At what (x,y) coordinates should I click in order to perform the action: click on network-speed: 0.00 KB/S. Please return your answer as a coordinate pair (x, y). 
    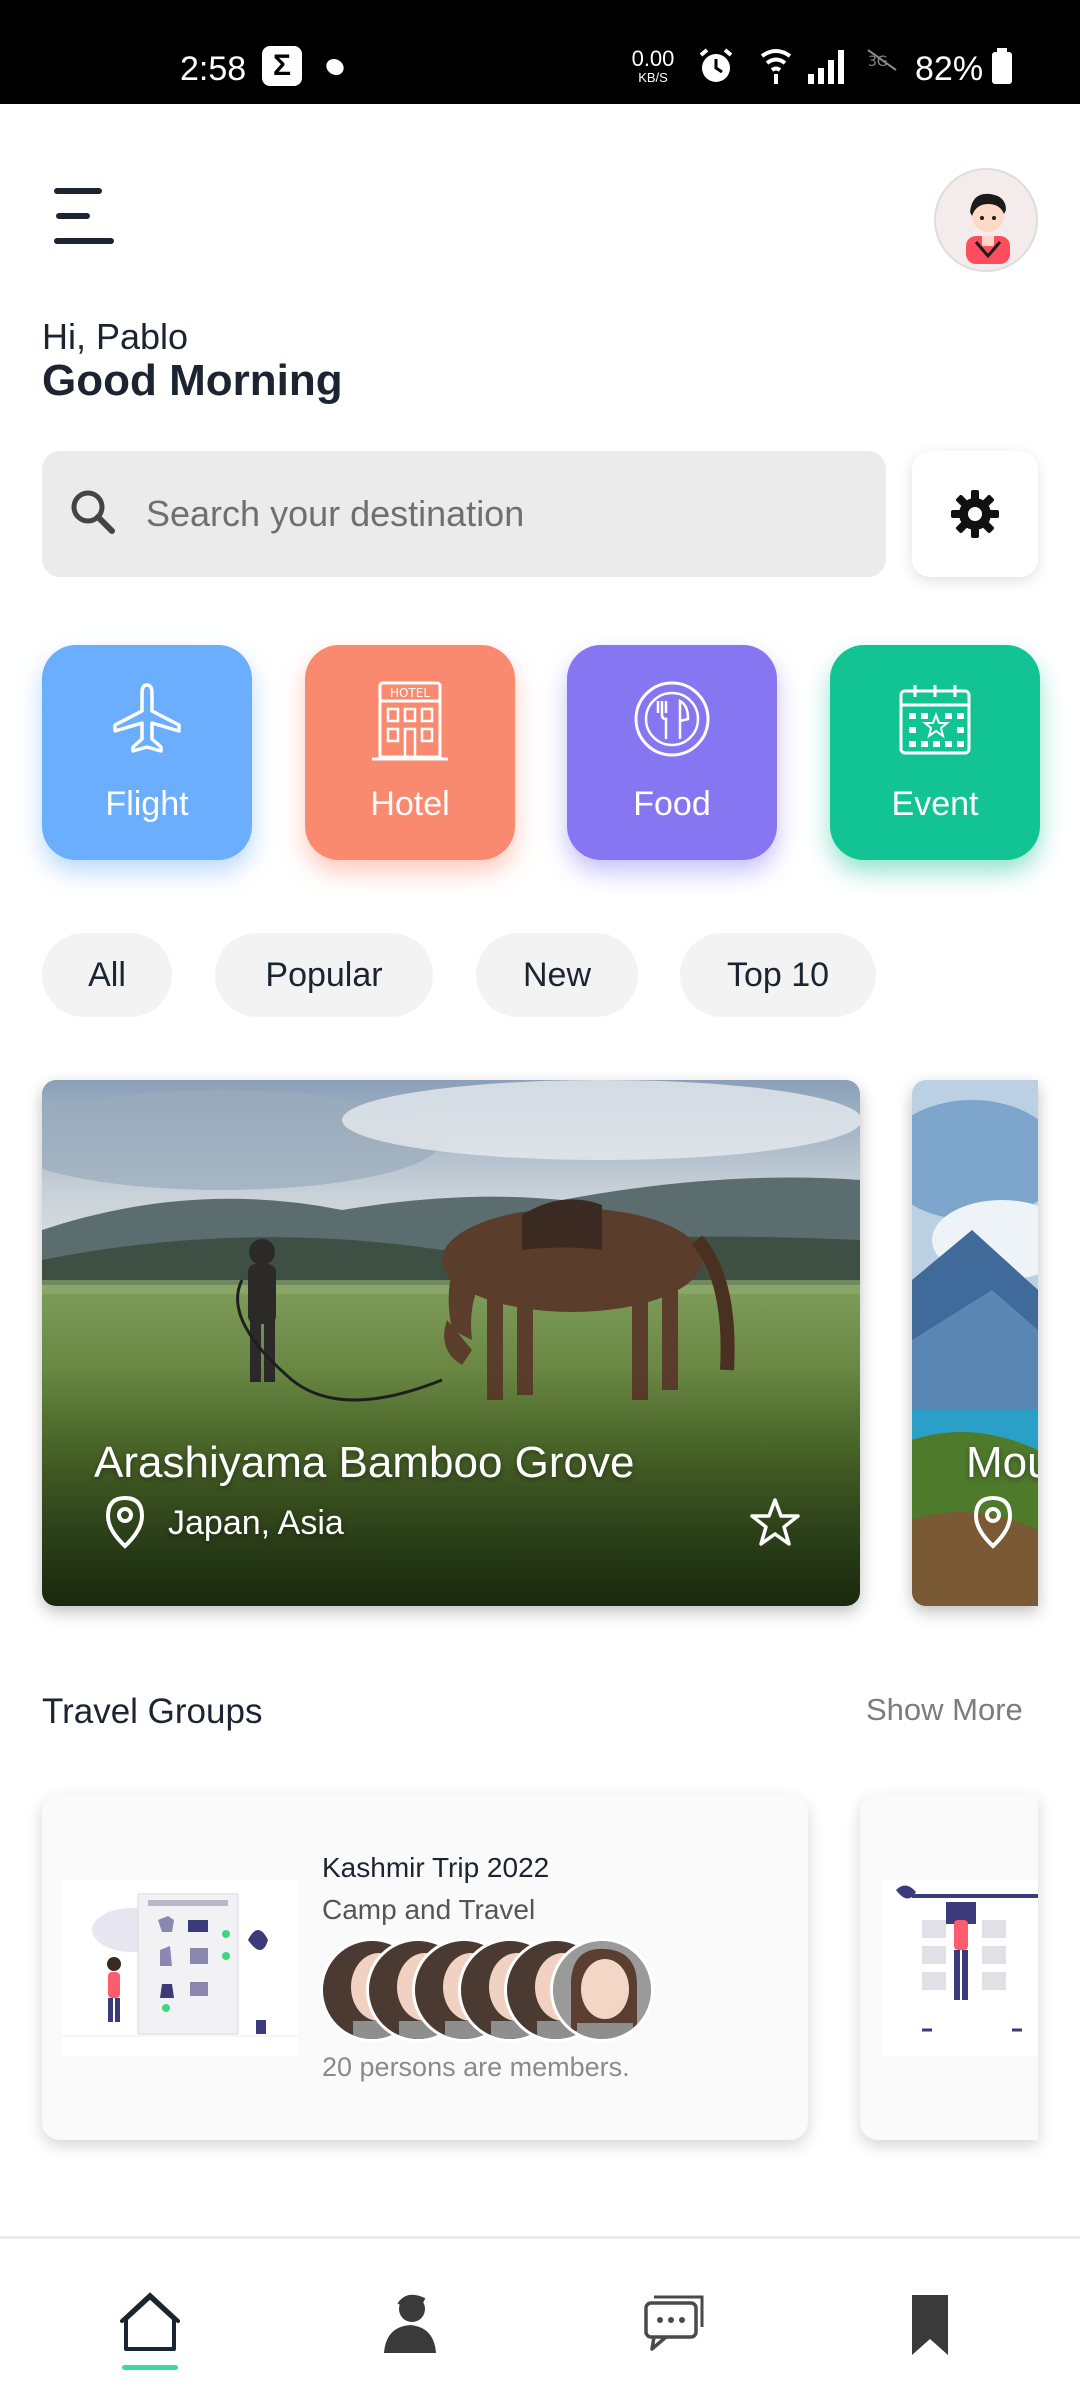
    Looking at the image, I should click on (653, 67).